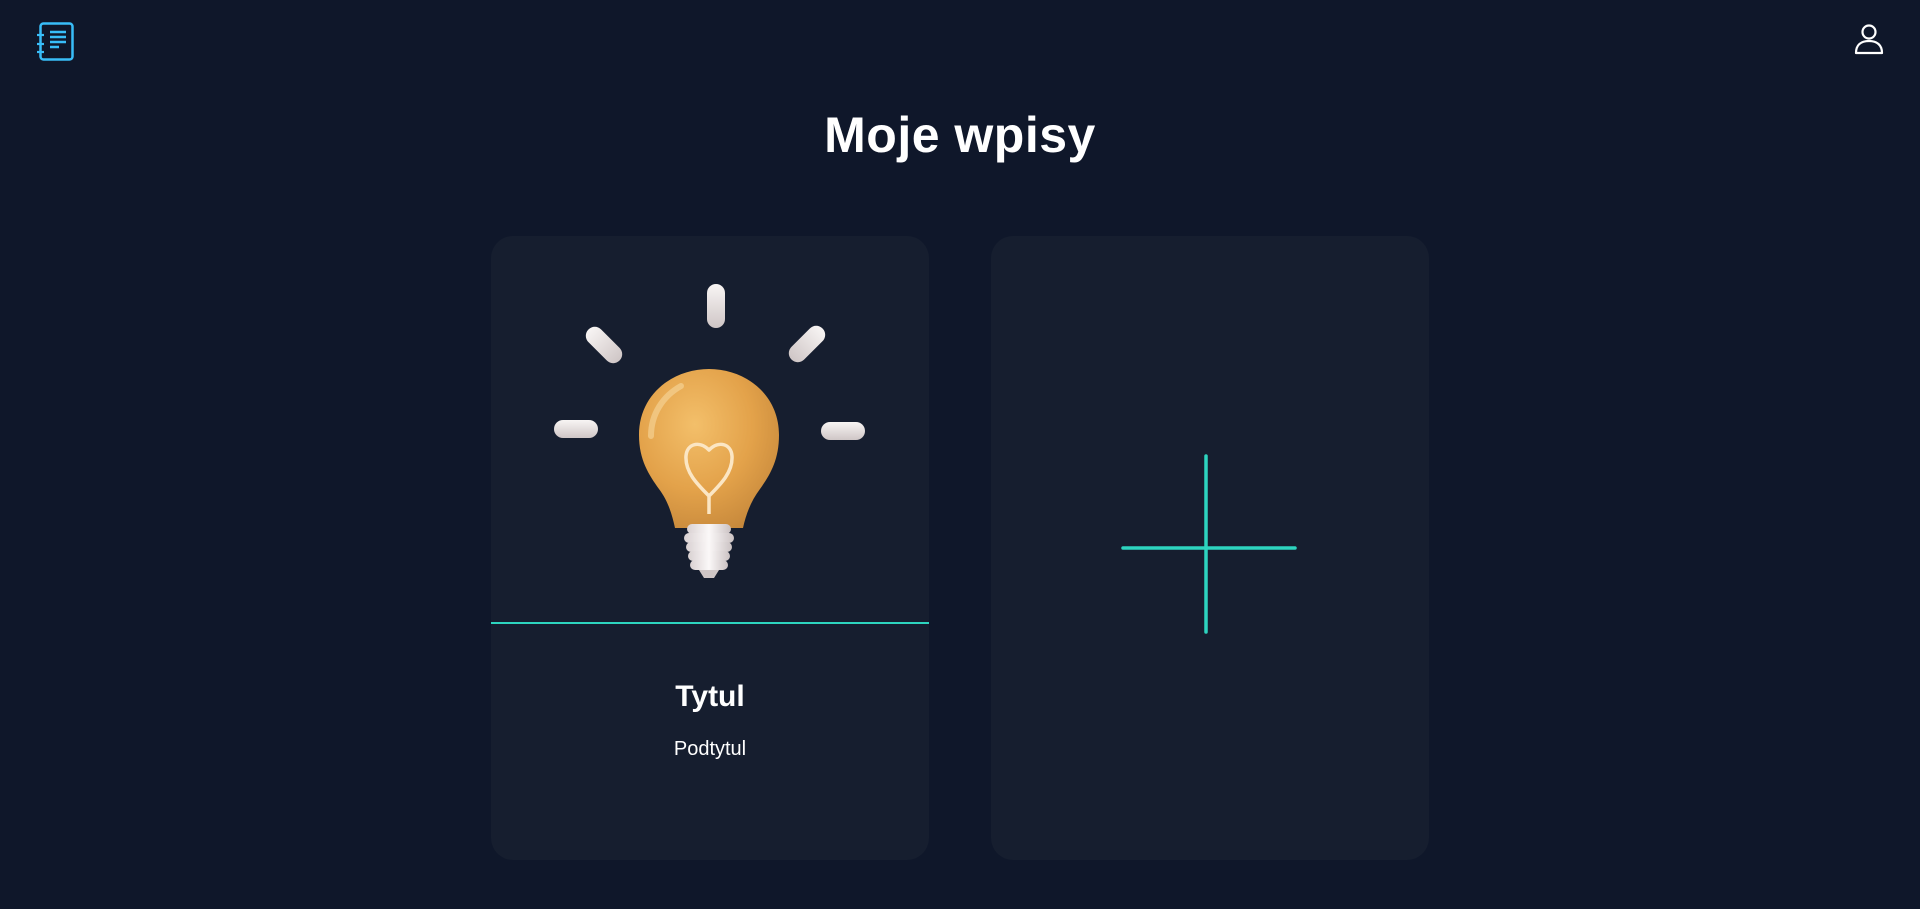 This screenshot has width=1920, height=909. I want to click on entry-title: Tytul, so click(710, 696).